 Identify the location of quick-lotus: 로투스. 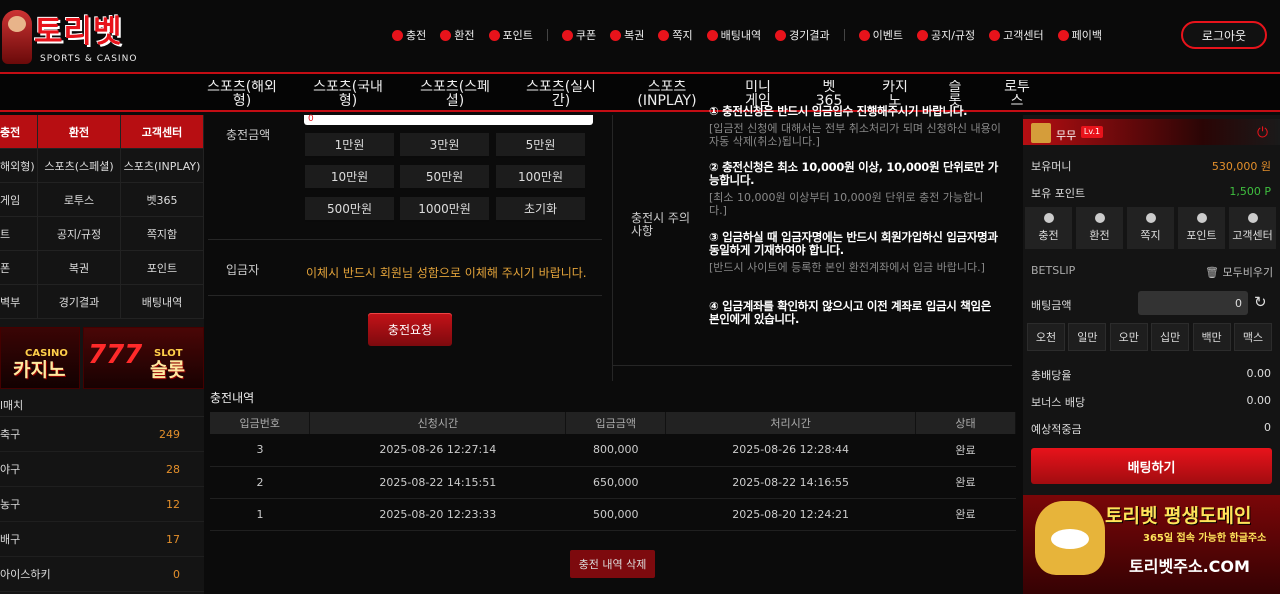
(79, 200).